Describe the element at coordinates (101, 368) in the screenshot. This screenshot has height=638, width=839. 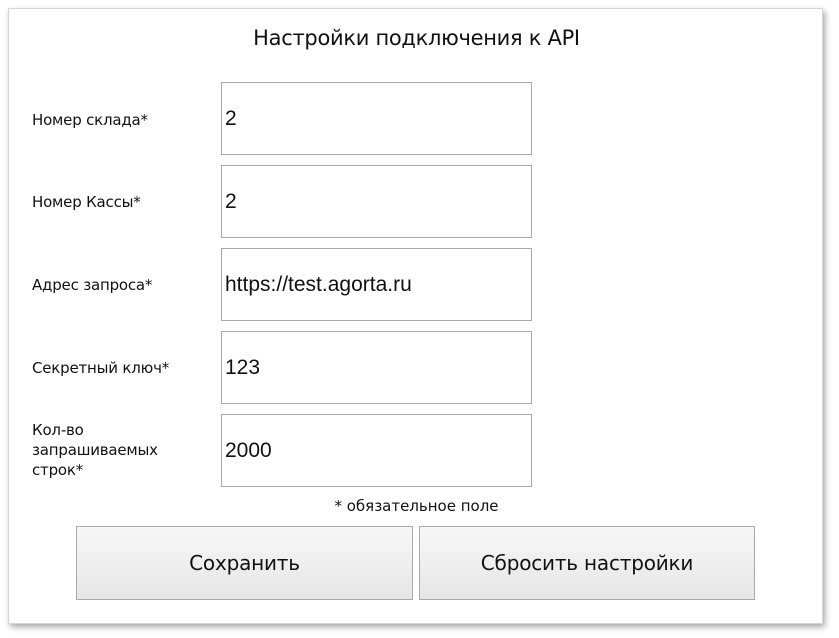
I see `secret-key-label: Секретный ключ*` at that location.